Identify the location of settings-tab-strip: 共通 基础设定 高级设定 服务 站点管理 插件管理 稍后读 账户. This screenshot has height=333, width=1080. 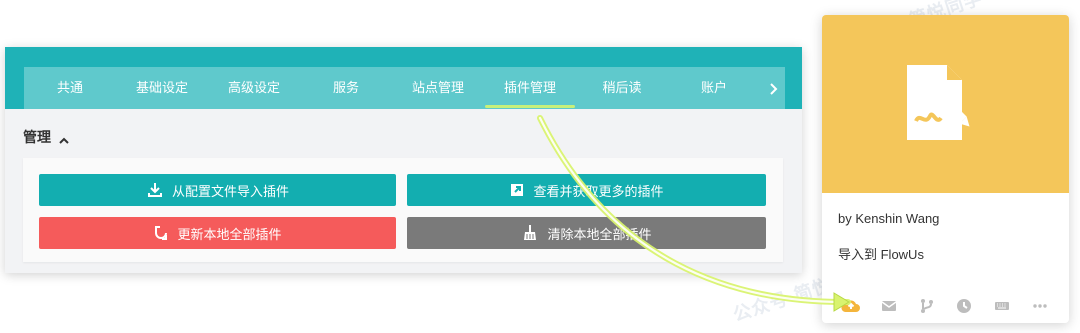
(404, 88).